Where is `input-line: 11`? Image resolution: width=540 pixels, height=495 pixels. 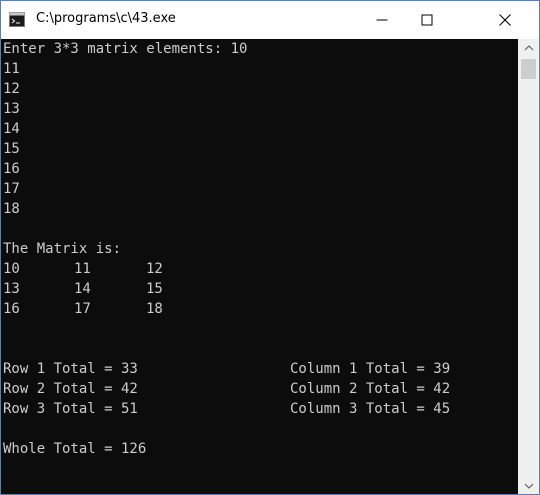 input-line: 11 is located at coordinates (11, 69).